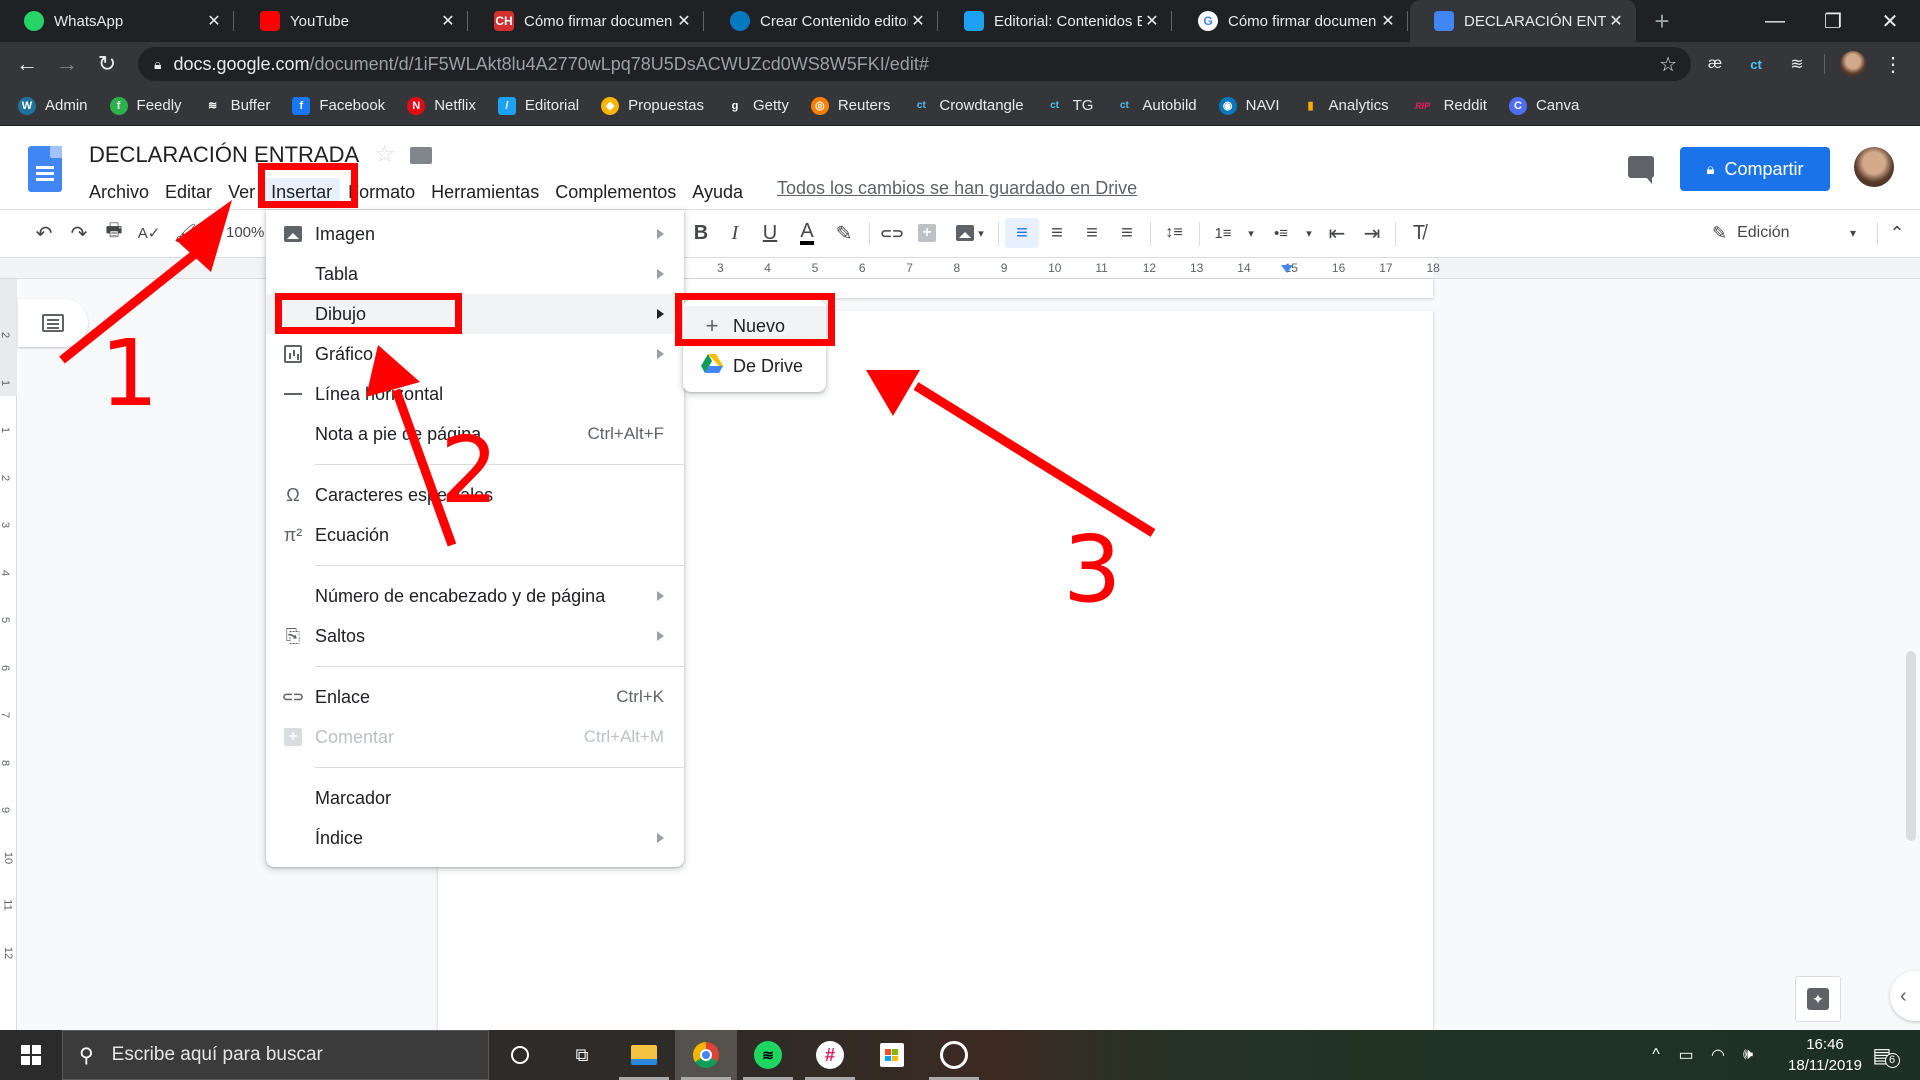 The width and height of the screenshot is (1920, 1080). I want to click on menu-herramientas: Herramientas, so click(485, 192).